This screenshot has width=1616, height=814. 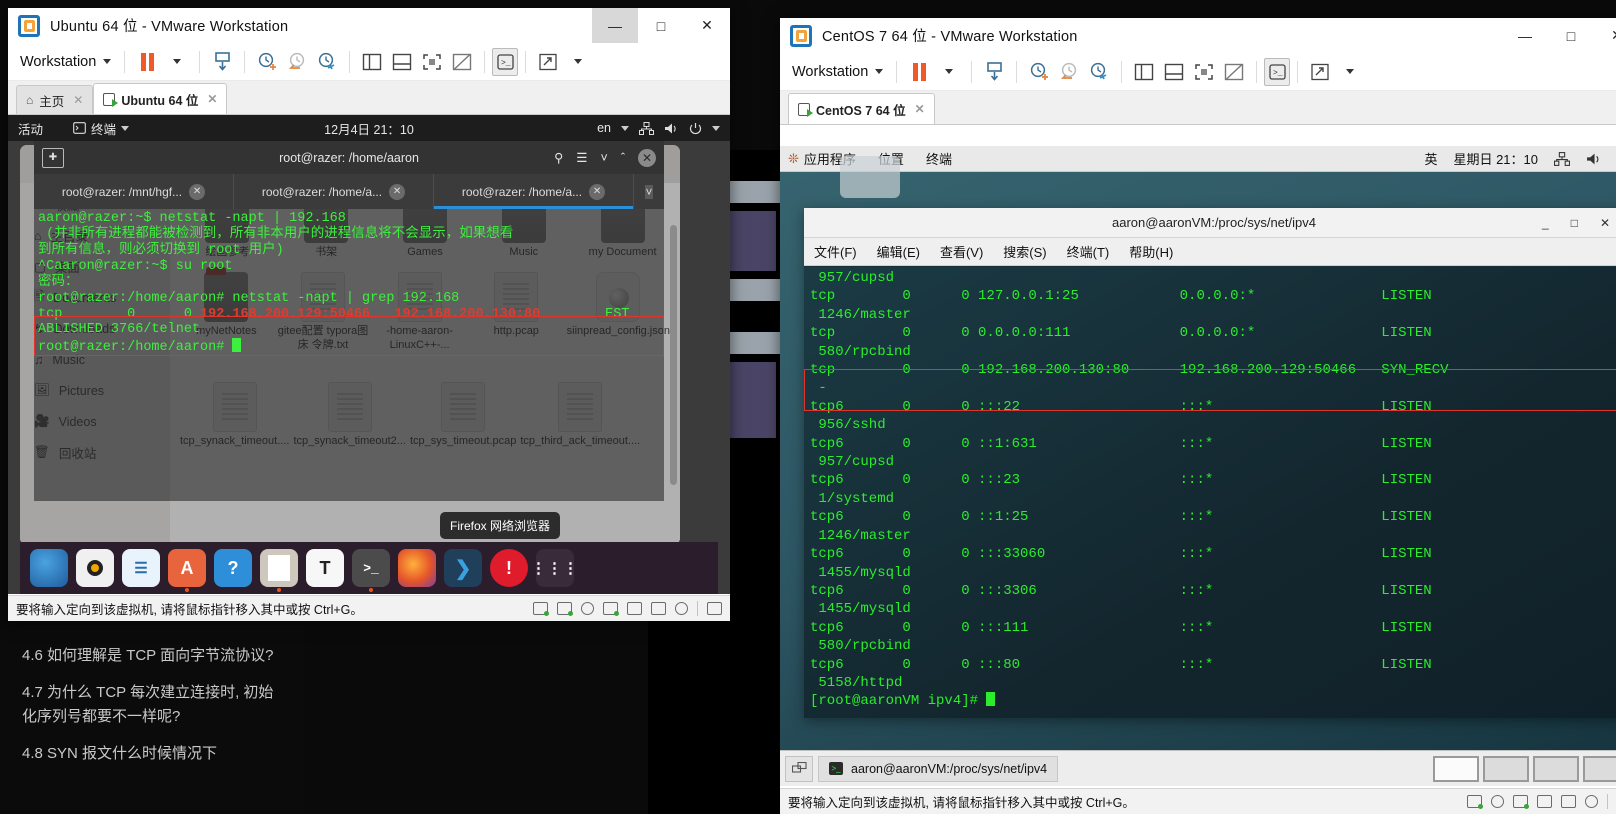 I want to click on ubuntu-software-icon: A, so click(x=187, y=568).